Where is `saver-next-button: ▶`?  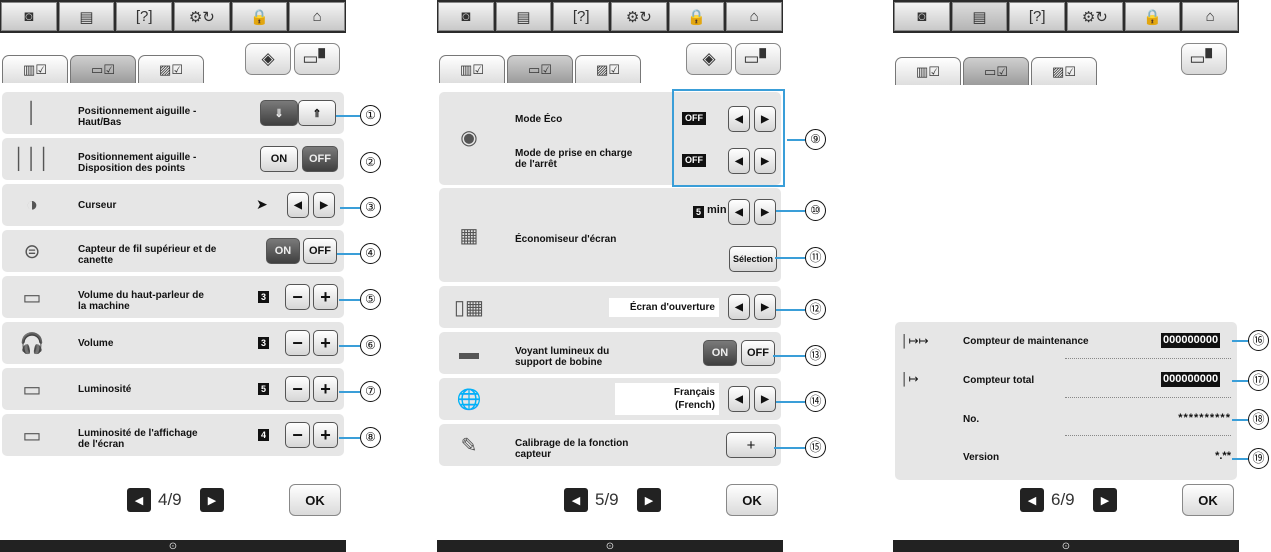
saver-next-button: ▶ is located at coordinates (765, 212).